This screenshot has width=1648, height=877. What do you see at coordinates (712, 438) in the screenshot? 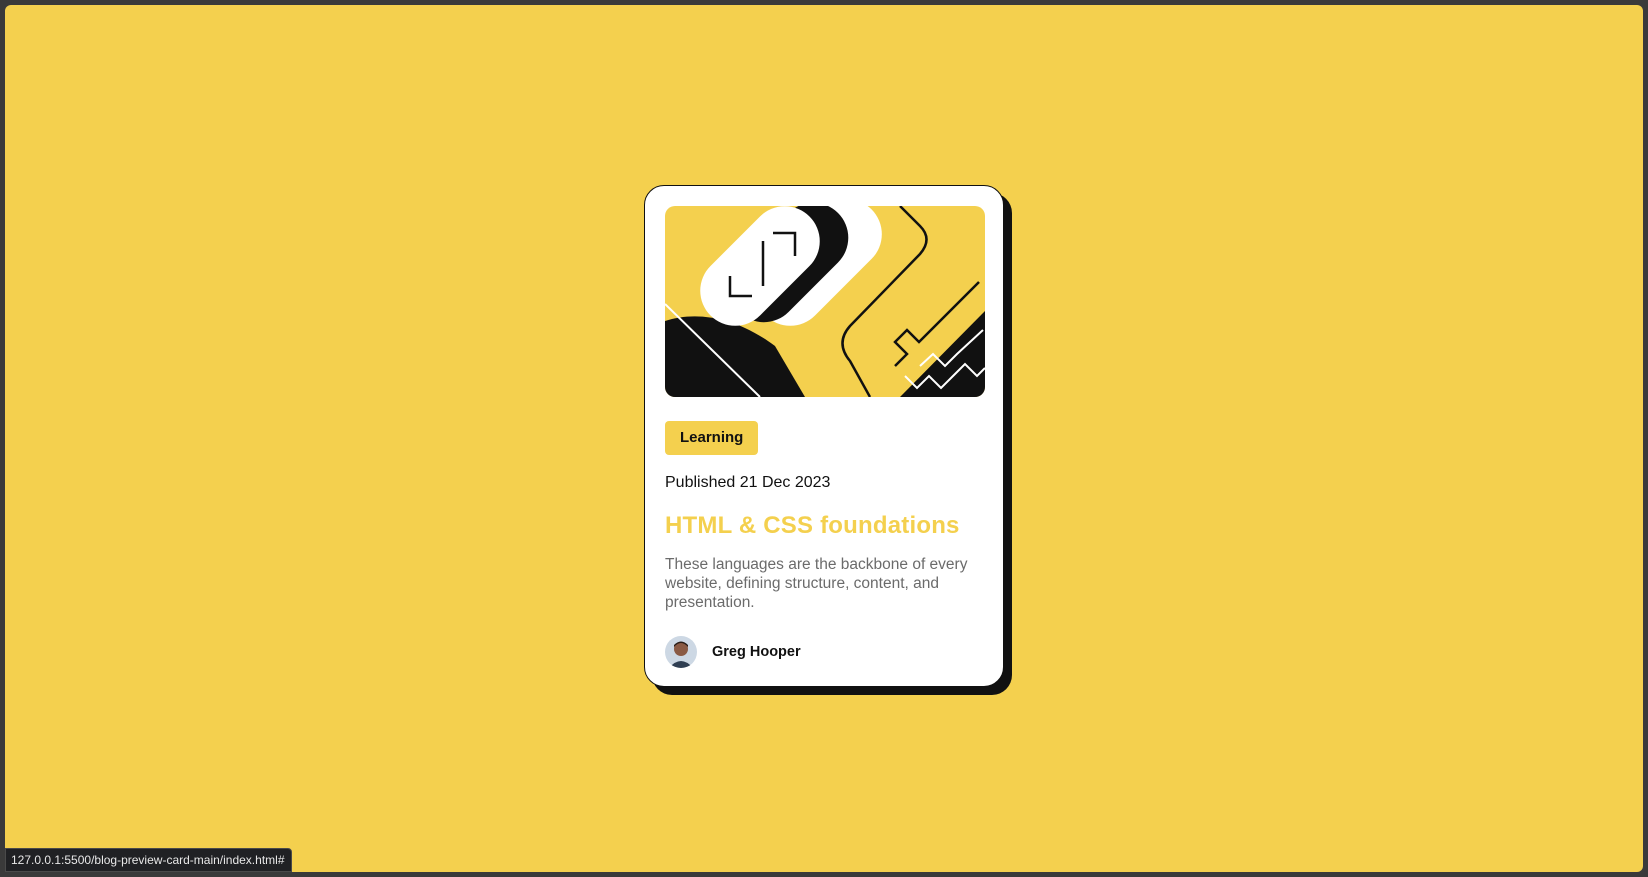
I see `category-tag: Learning` at bounding box center [712, 438].